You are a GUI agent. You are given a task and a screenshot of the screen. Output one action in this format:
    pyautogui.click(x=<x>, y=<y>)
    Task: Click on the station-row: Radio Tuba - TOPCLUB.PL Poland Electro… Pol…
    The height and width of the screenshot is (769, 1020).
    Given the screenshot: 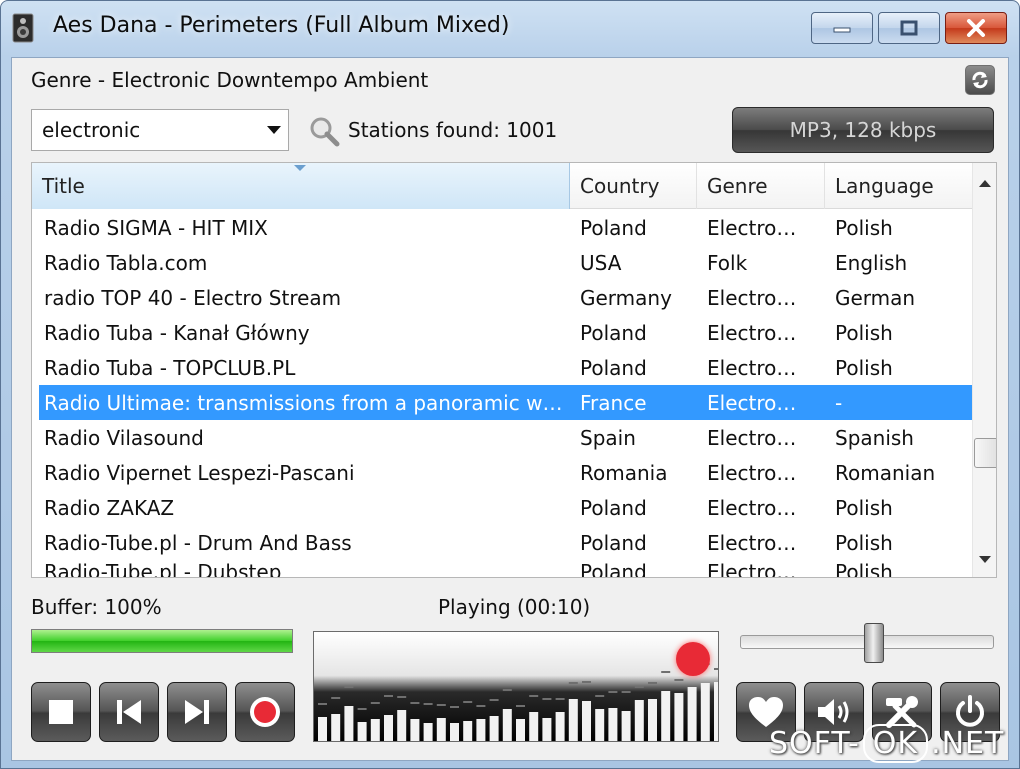 What is the action you would take?
    pyautogui.click(x=502, y=367)
    